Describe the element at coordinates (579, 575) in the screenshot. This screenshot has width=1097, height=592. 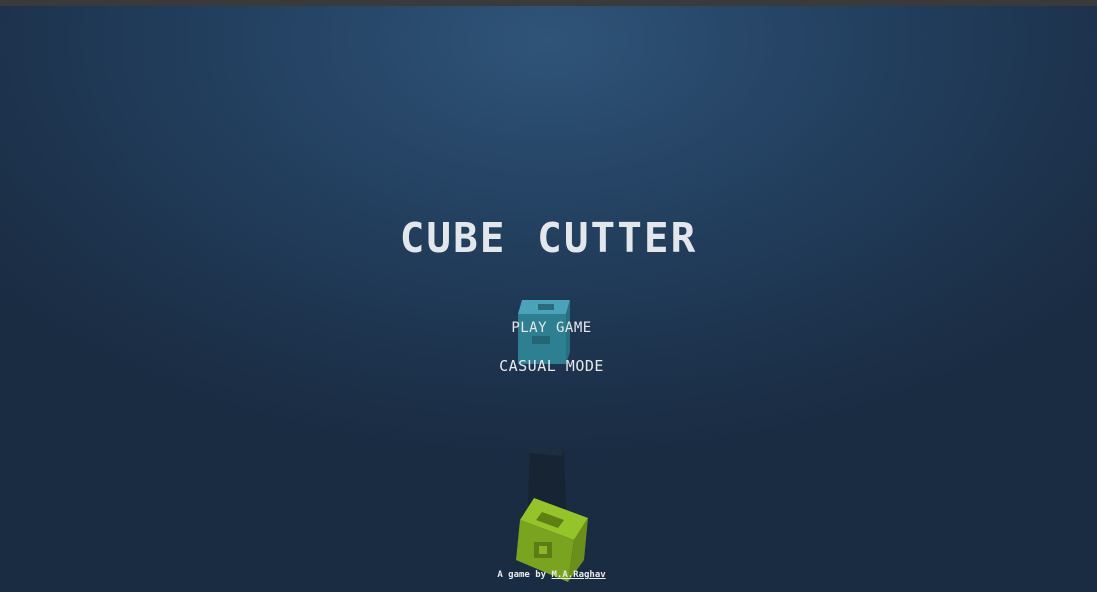
I see `author-link: M.A.Raghav` at that location.